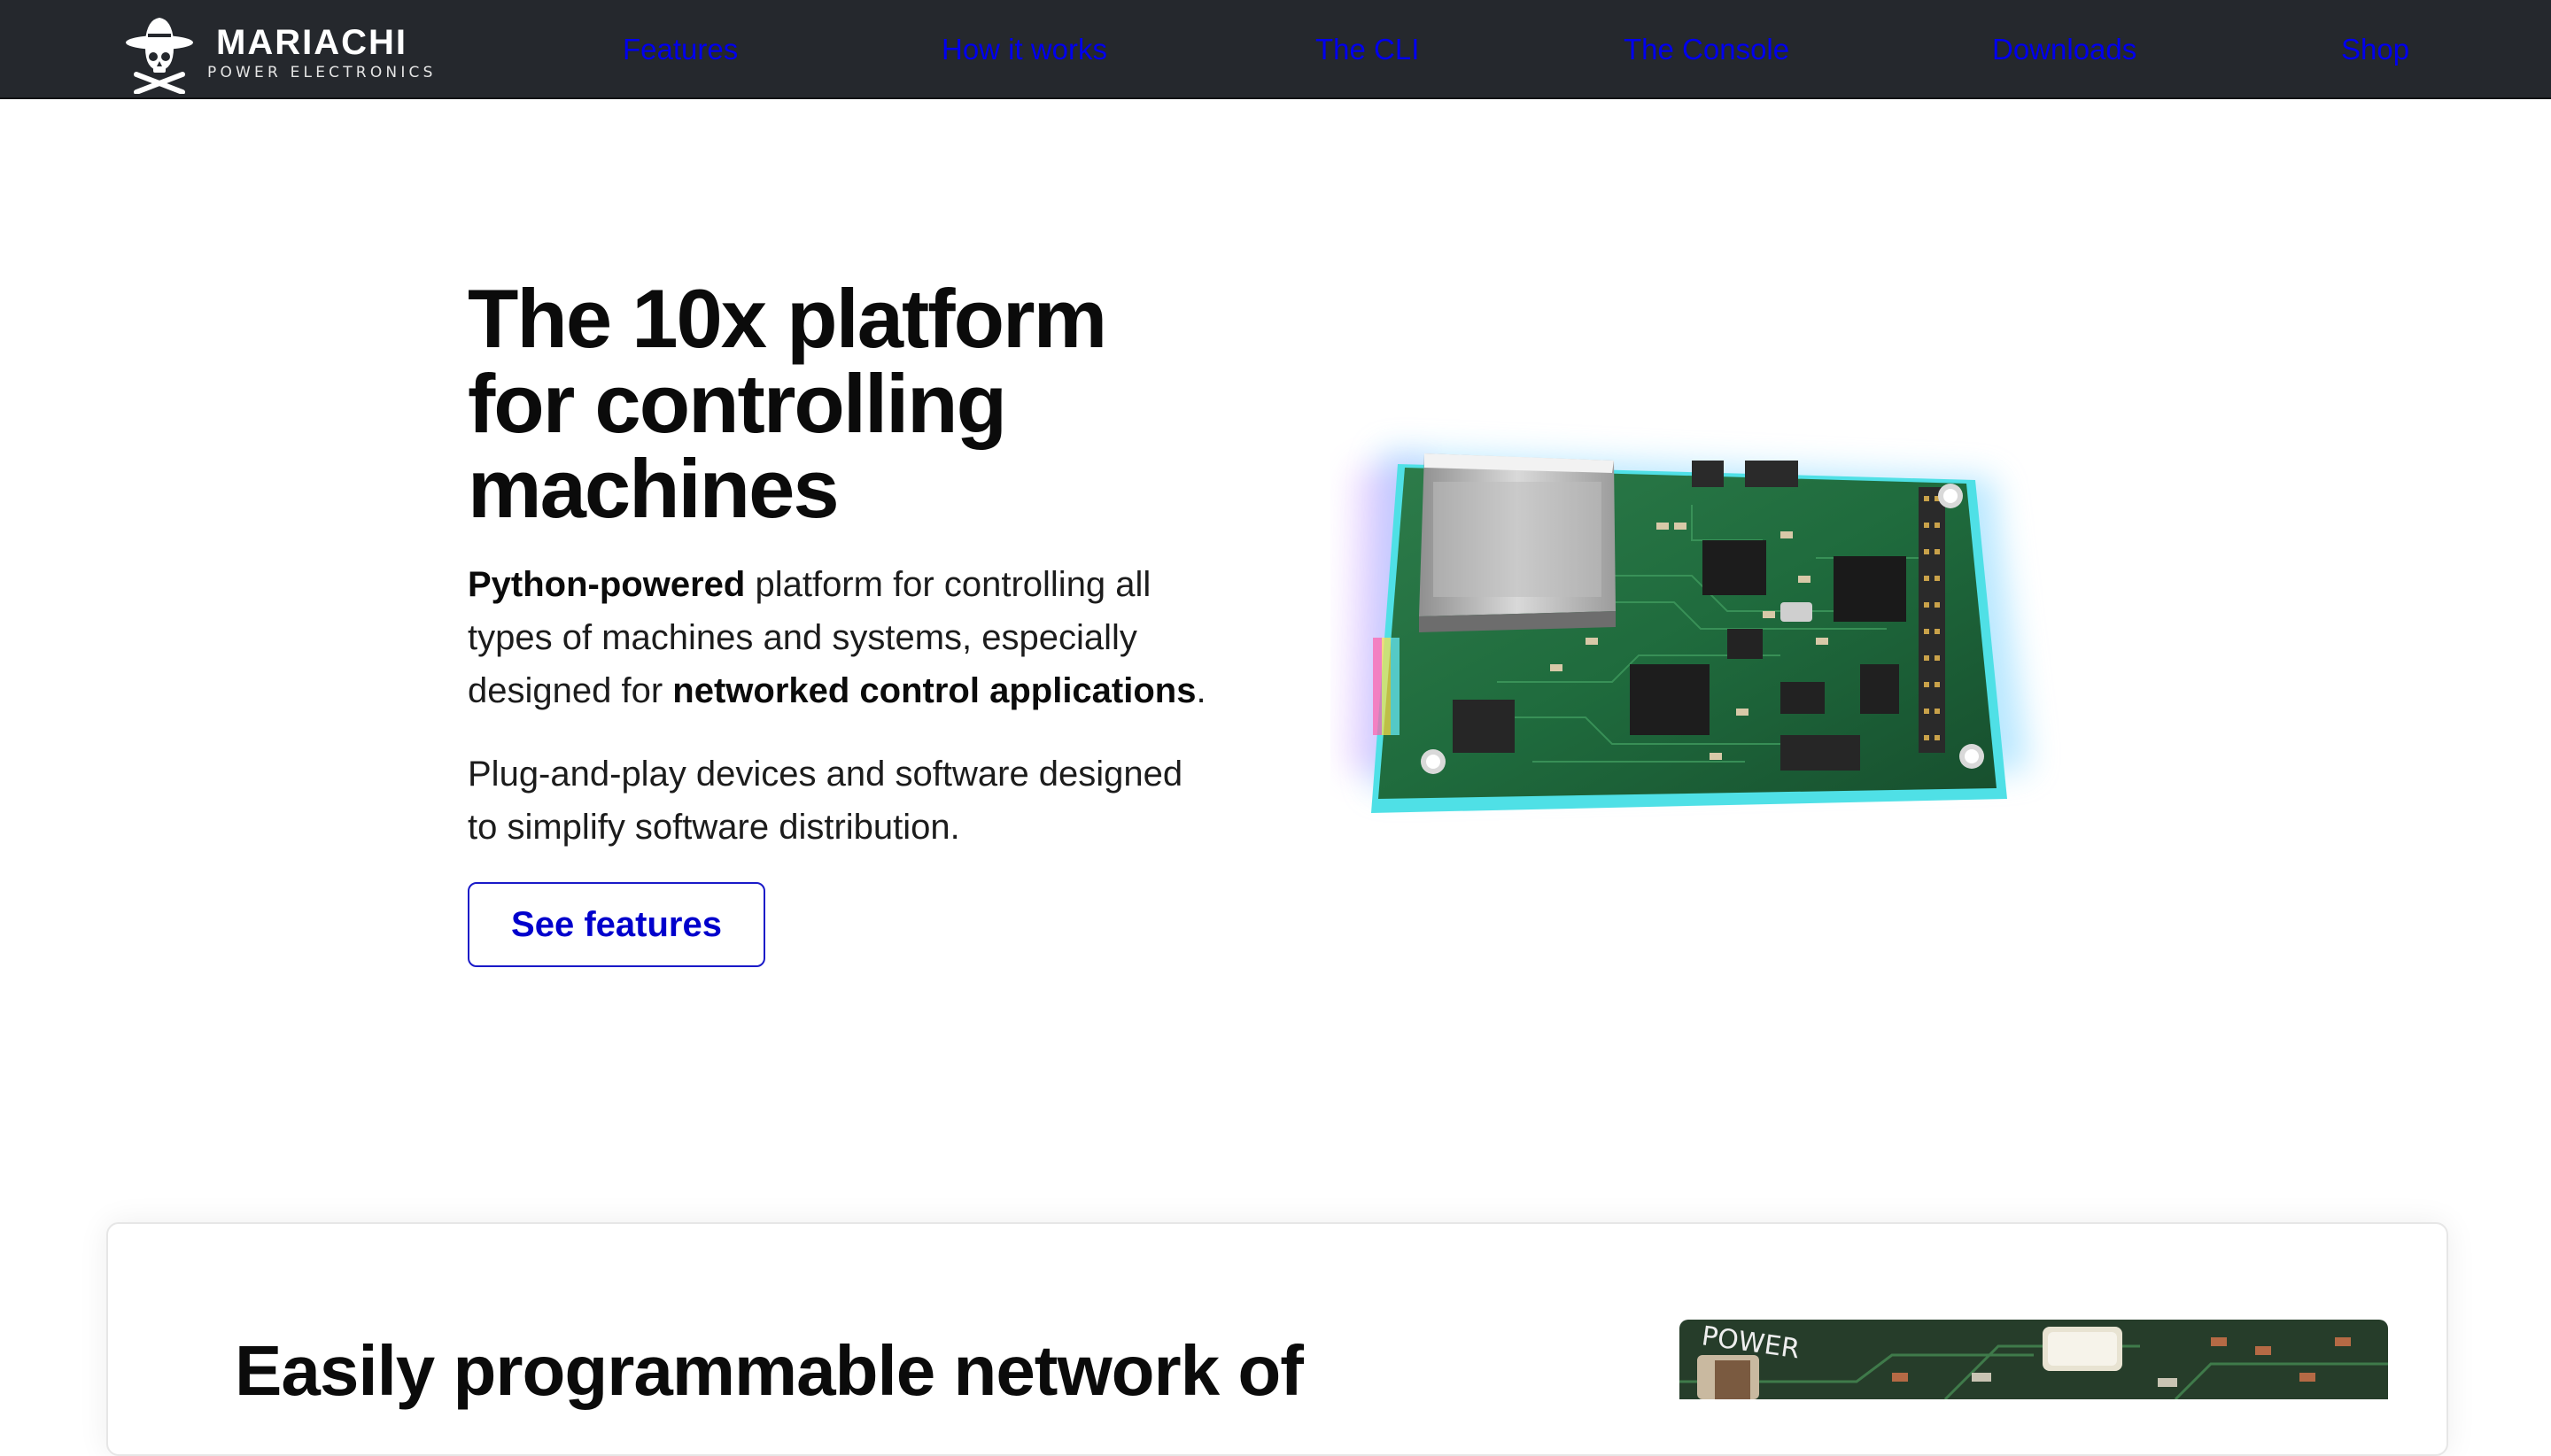 The height and width of the screenshot is (1456, 2551). What do you see at coordinates (1367, 49) in the screenshot?
I see `nav-link-the-cli: The CLI` at bounding box center [1367, 49].